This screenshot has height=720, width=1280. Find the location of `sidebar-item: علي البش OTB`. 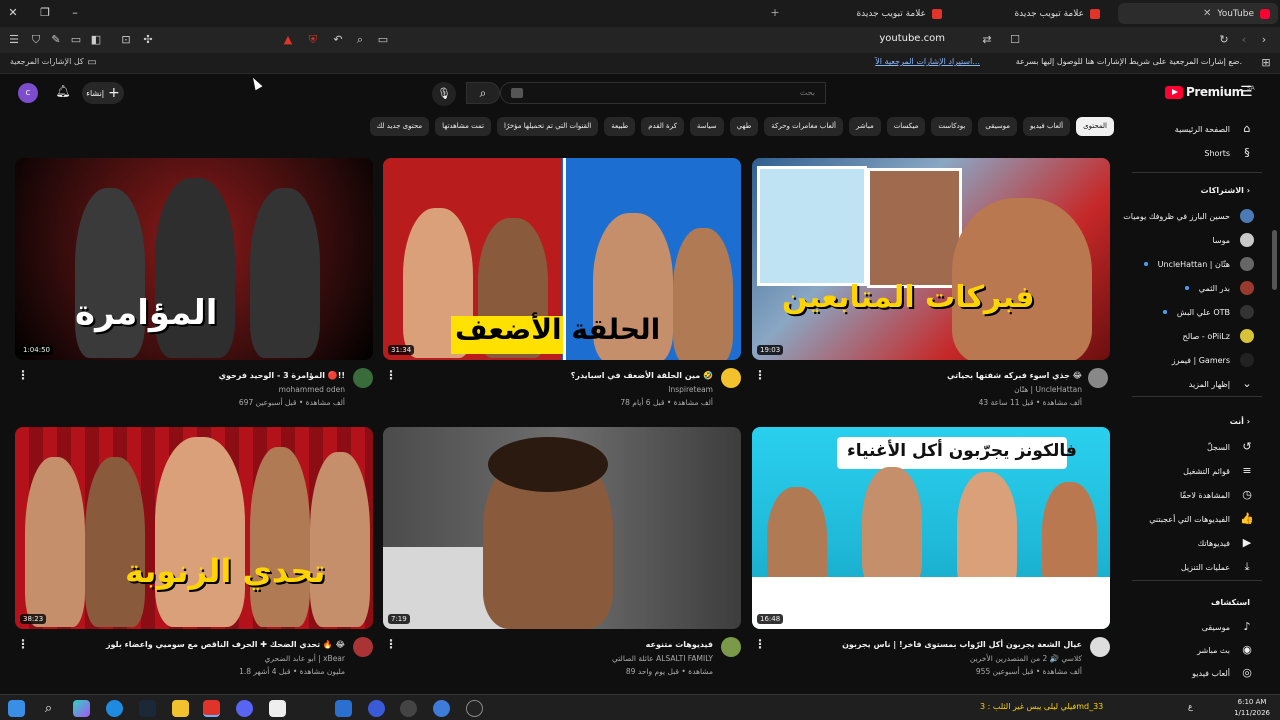

sidebar-item: علي البش OTB is located at coordinates (1208, 312).